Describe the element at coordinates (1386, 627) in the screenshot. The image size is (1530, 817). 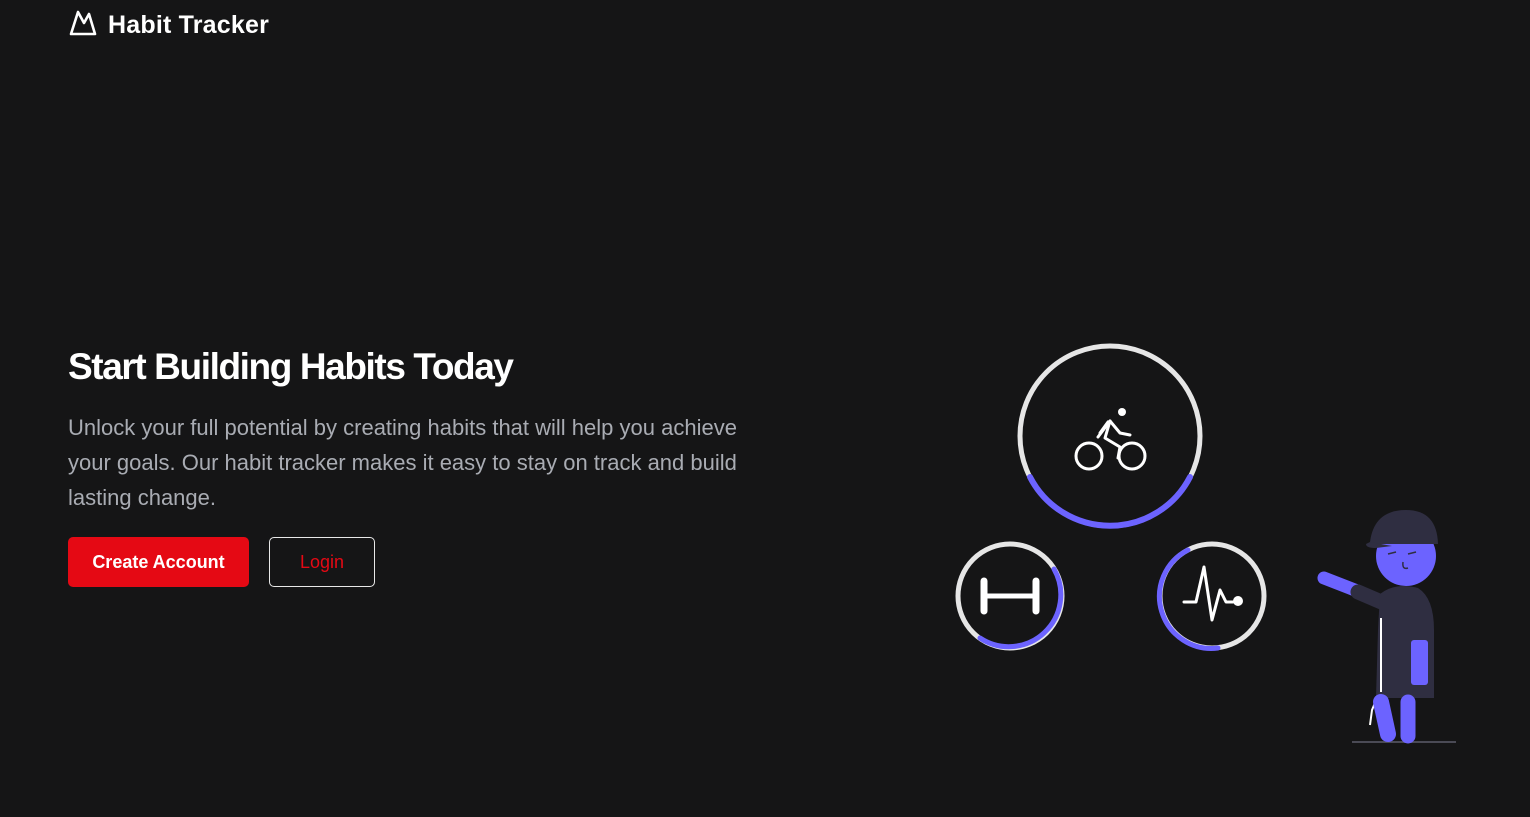
I see `person-figure` at that location.